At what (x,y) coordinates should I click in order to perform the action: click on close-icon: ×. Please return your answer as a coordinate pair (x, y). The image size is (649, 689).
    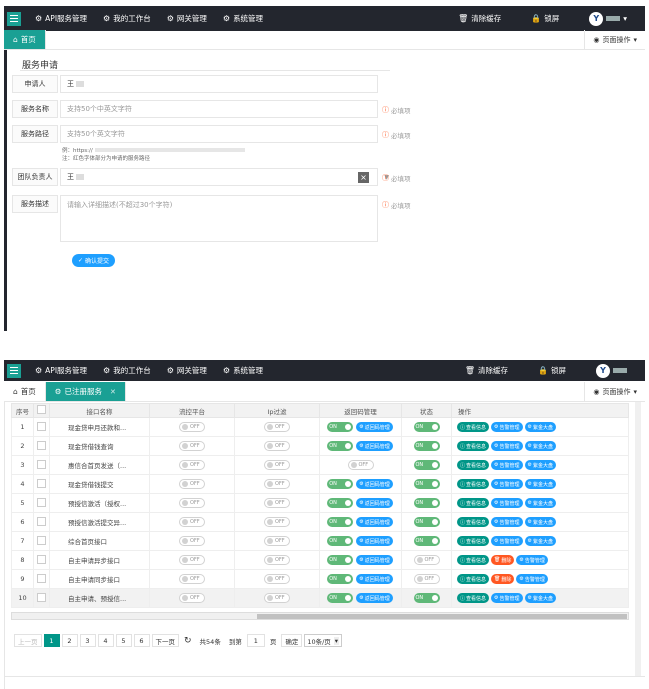
    Looking at the image, I should click on (363, 177).